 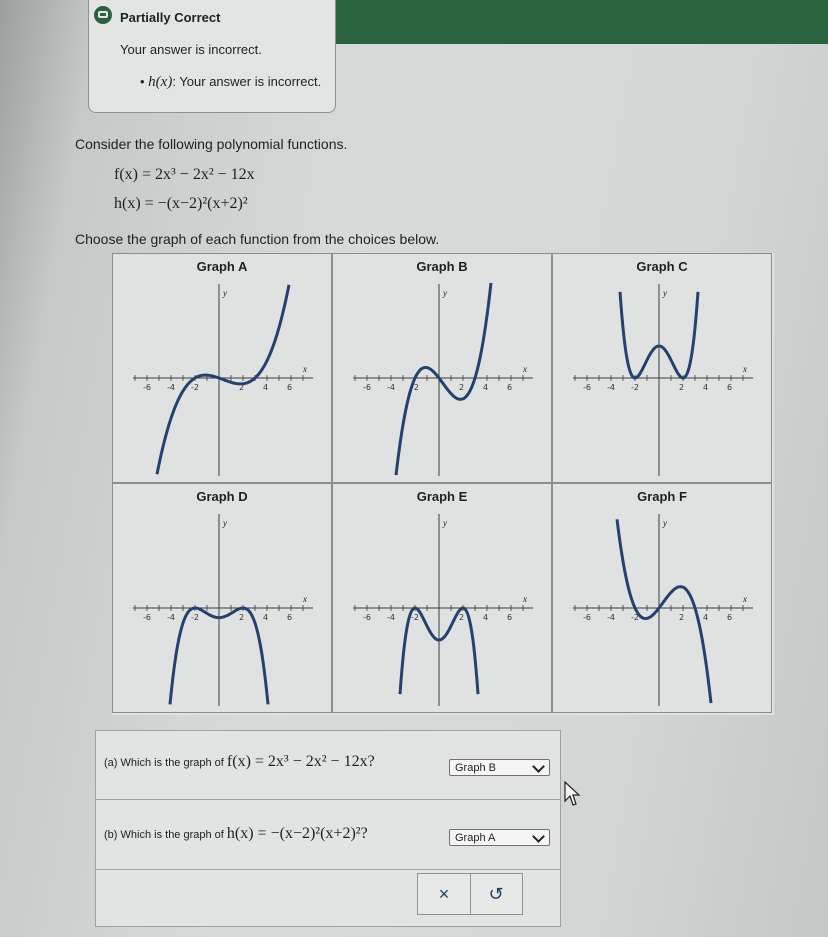 I want to click on question-a-selected: Graph B, so click(x=475, y=768).